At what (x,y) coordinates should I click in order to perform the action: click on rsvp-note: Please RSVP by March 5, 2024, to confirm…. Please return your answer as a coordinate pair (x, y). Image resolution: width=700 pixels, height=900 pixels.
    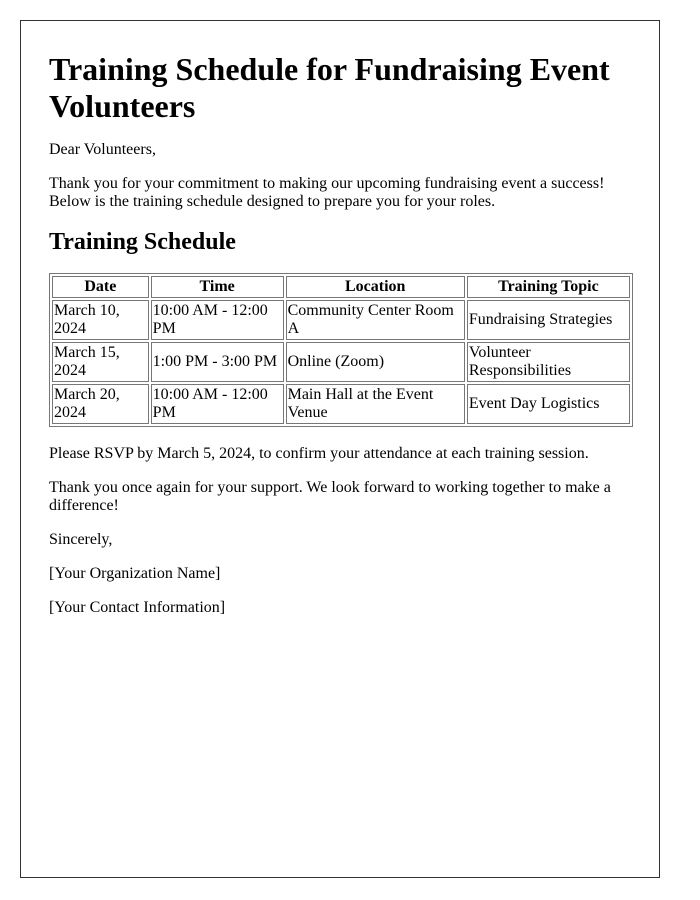
    Looking at the image, I should click on (319, 453).